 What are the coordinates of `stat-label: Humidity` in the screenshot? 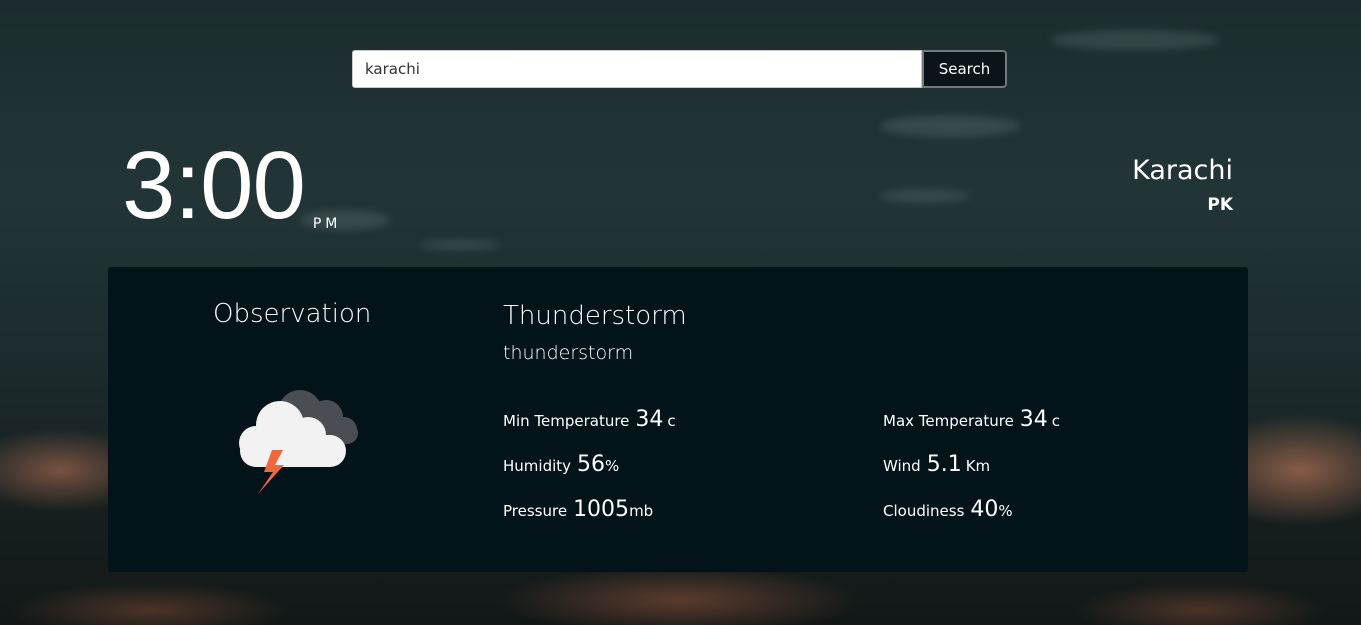 It's located at (537, 466).